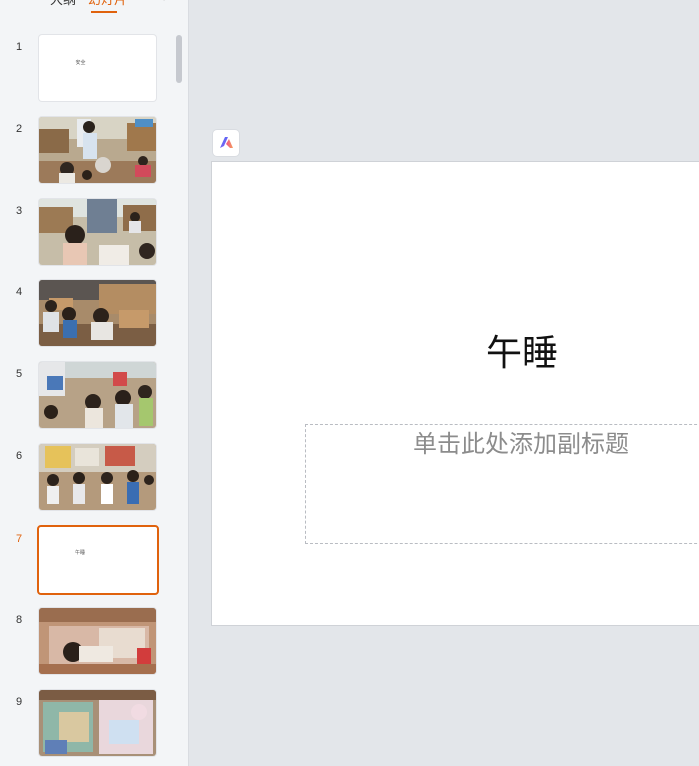  What do you see at coordinates (226, 143) in the screenshot?
I see `ai-assistant-icon` at bounding box center [226, 143].